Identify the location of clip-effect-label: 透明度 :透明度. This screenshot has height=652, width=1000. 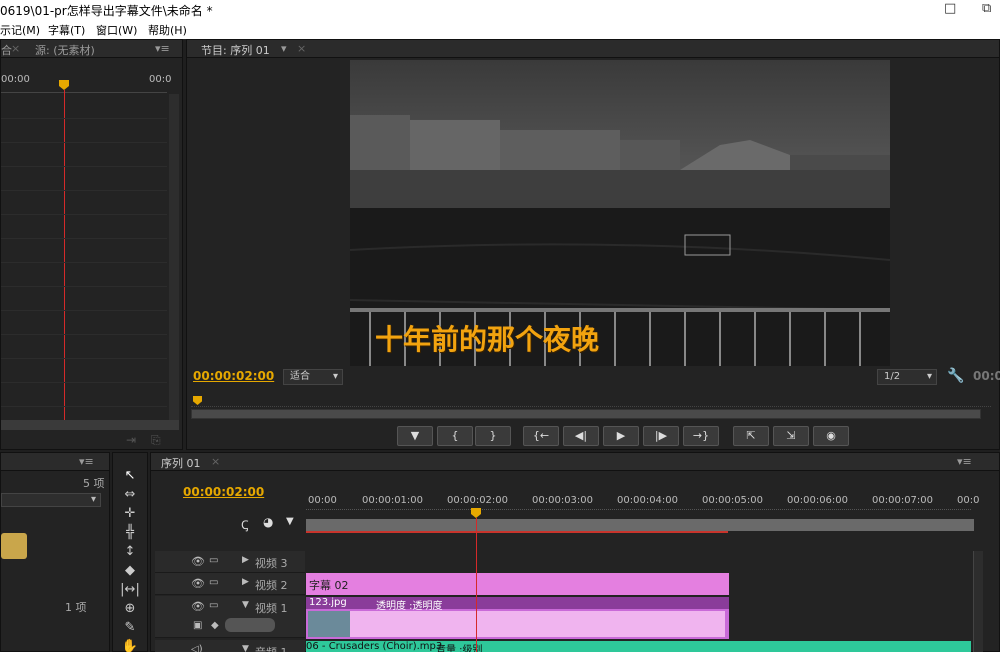
(409, 604).